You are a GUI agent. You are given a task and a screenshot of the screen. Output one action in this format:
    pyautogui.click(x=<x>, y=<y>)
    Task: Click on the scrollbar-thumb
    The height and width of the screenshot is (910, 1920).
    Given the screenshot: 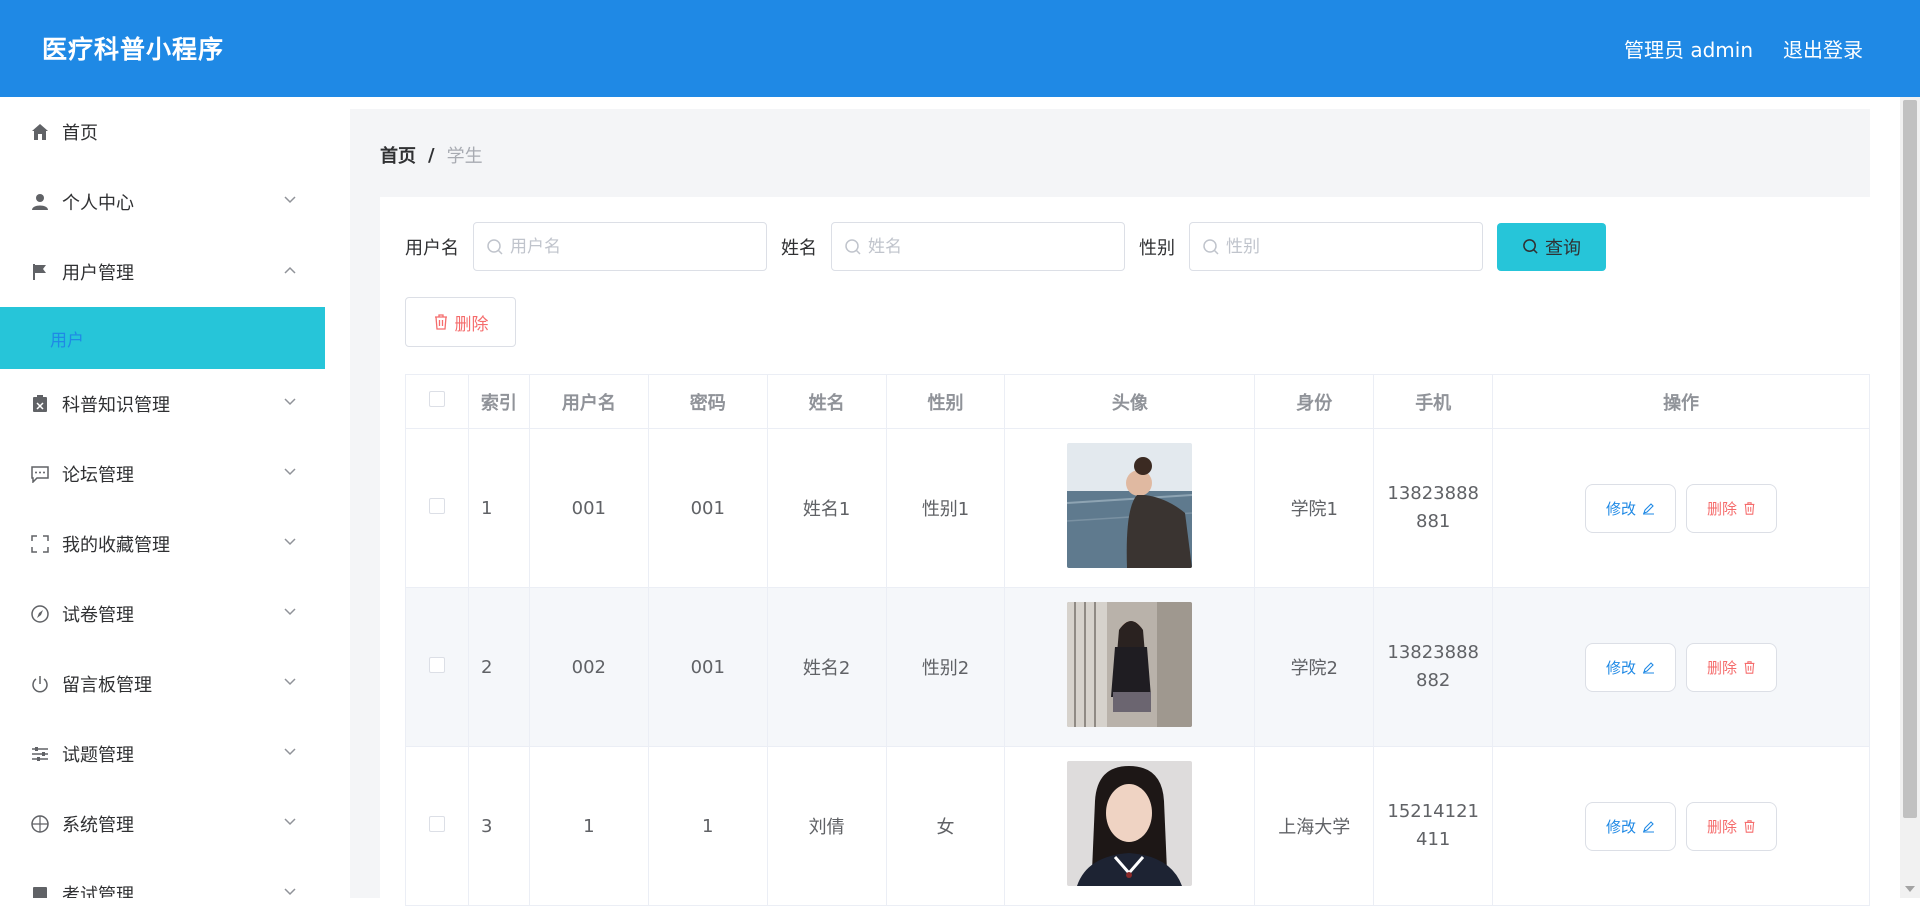 What is the action you would take?
    pyautogui.click(x=1910, y=459)
    